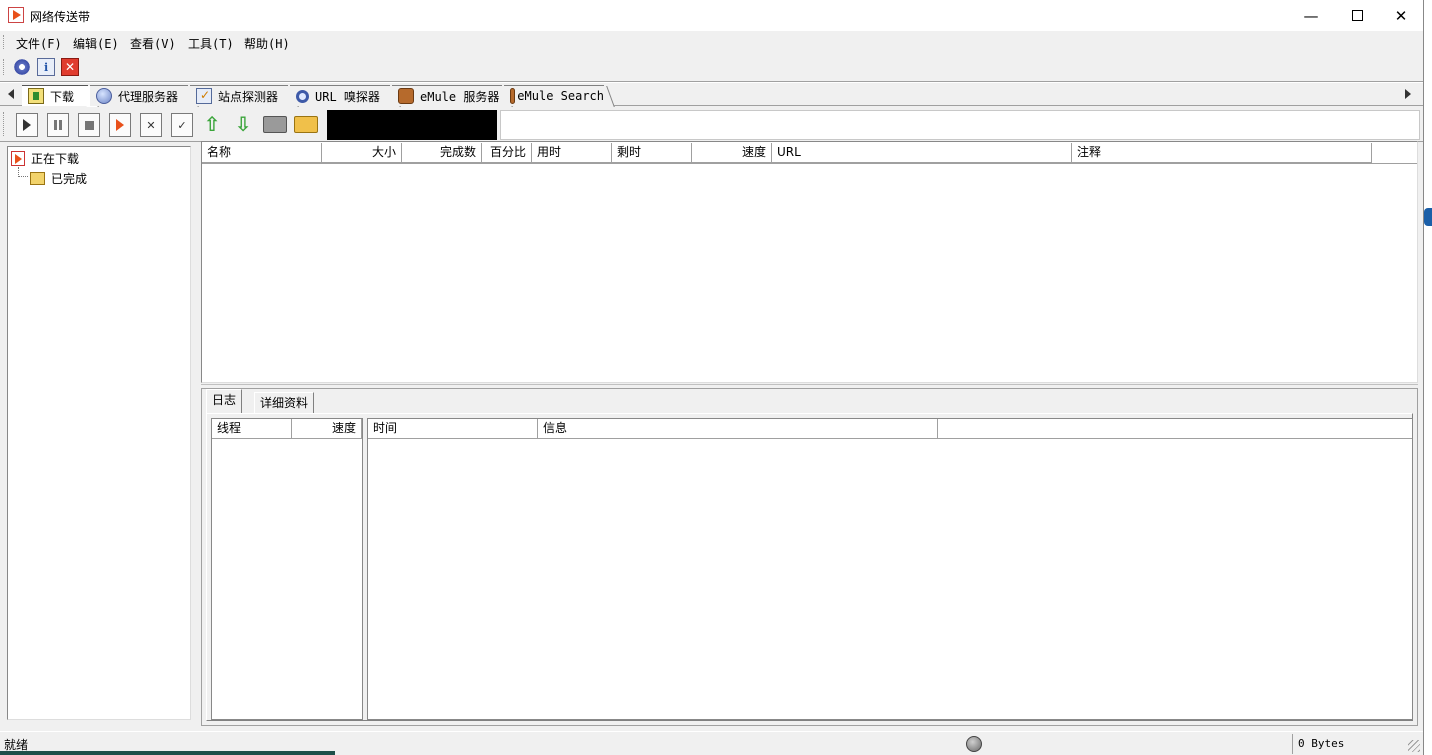 This screenshot has width=1432, height=755. I want to click on column-header-speed: 速度, so click(732, 153).